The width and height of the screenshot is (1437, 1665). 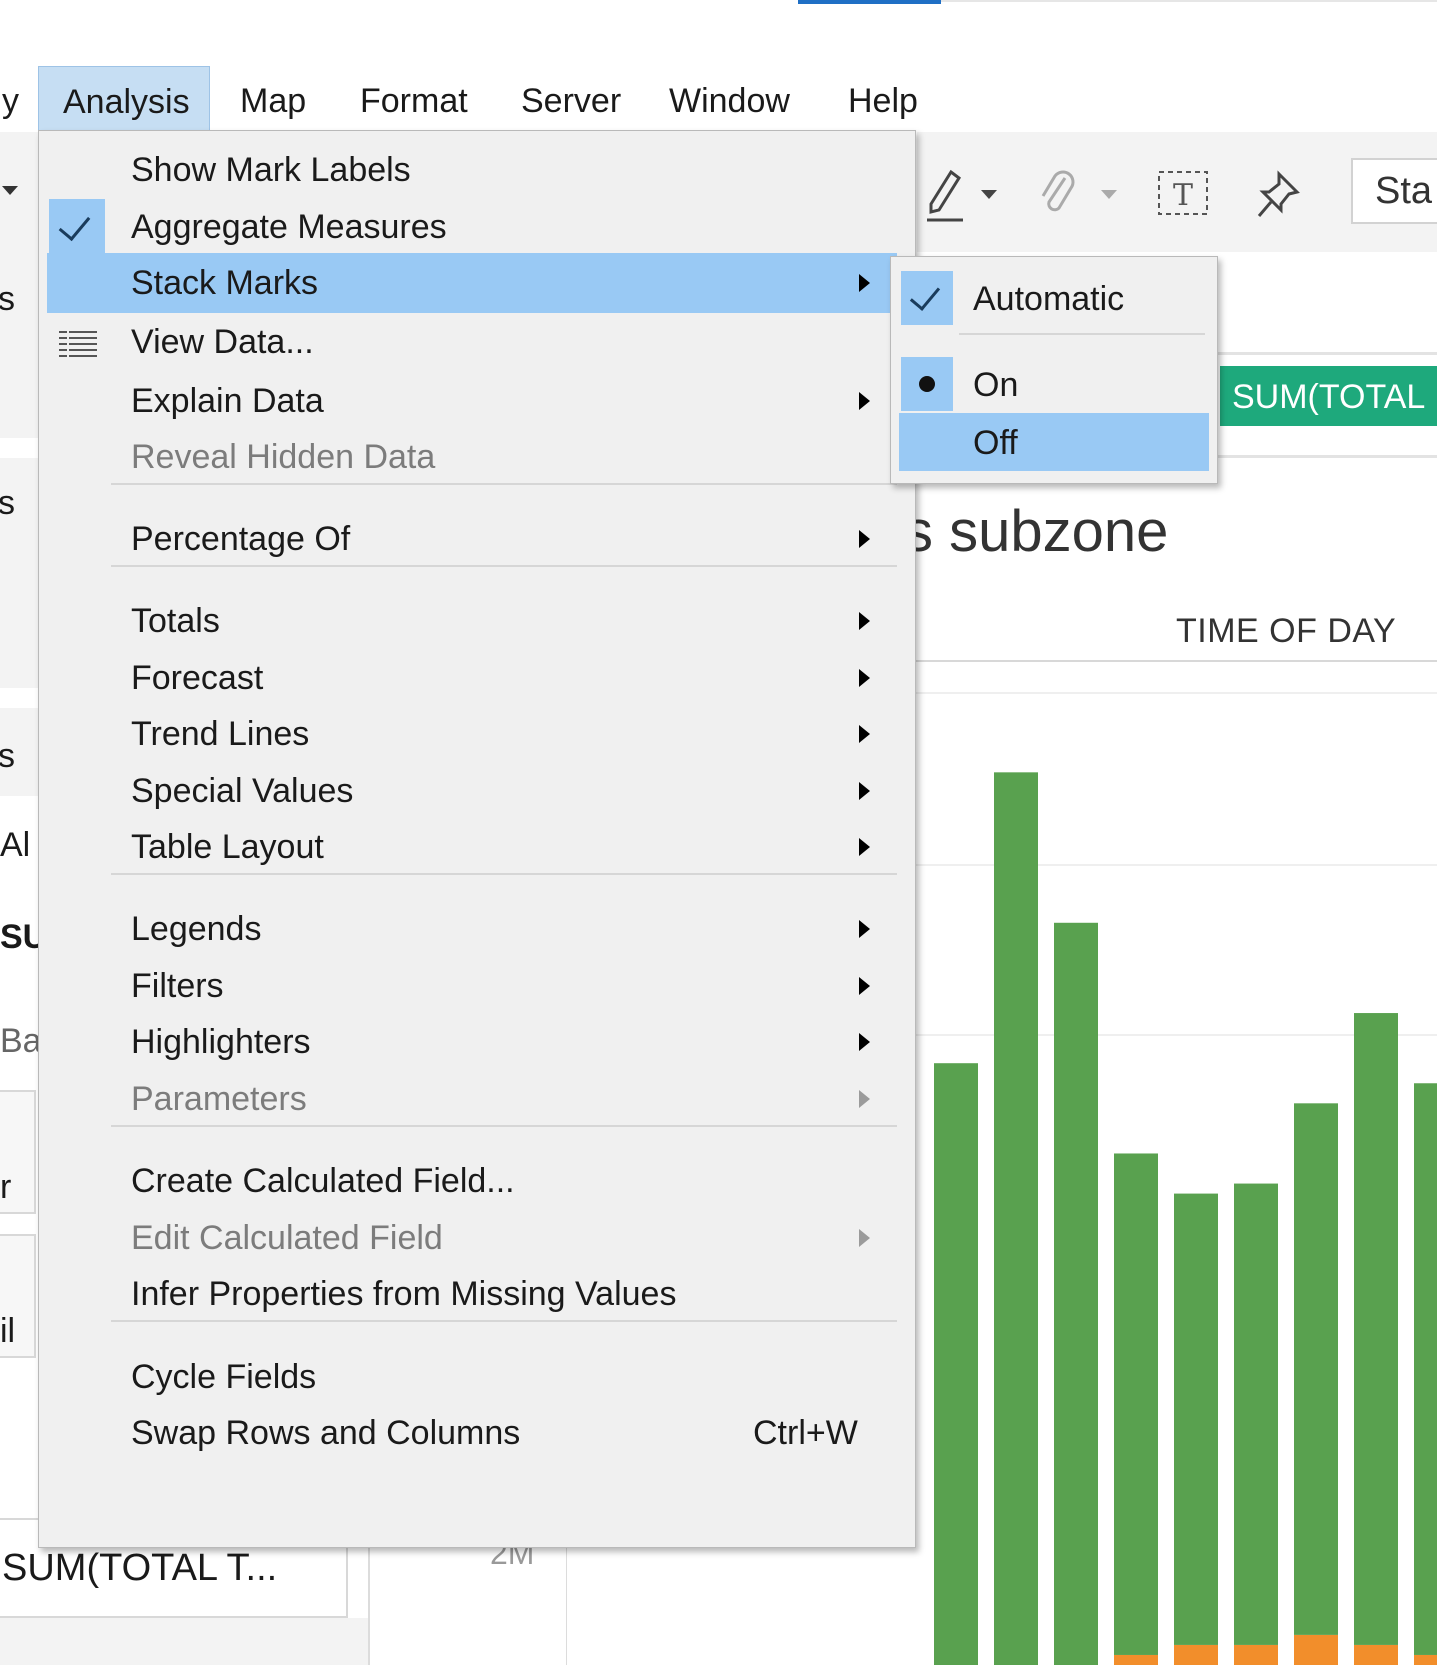 What do you see at coordinates (326, 1433) in the screenshot?
I see `menu-item-label: Swap Rows and Columns` at bounding box center [326, 1433].